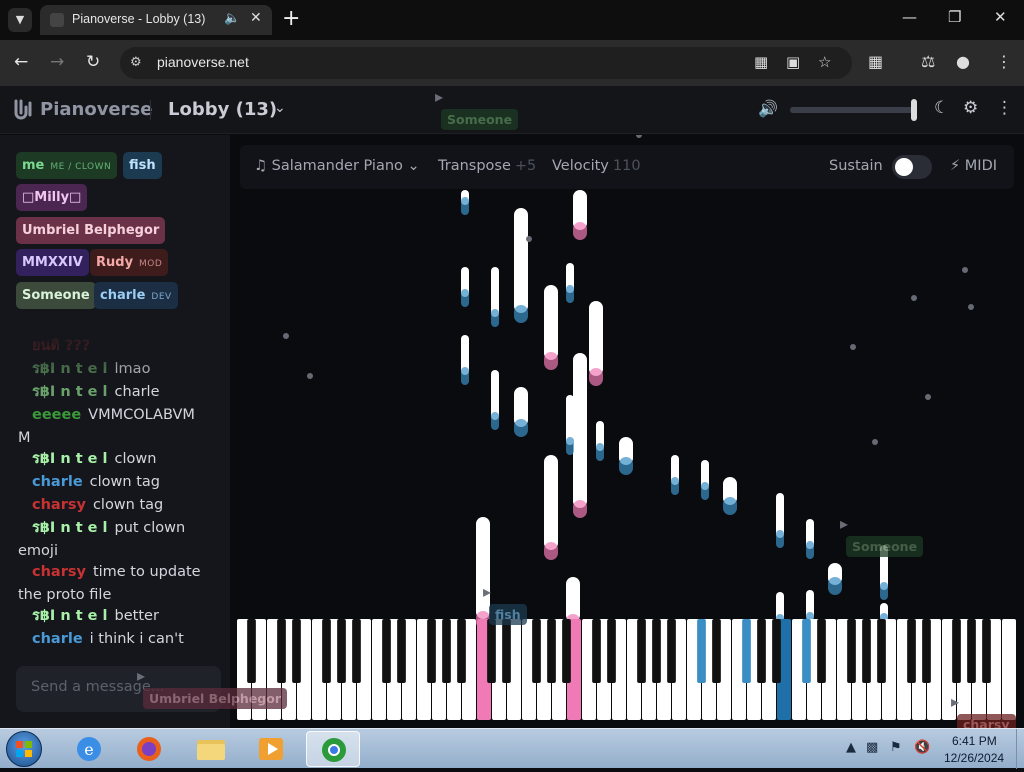  Describe the element at coordinates (136, 295) in the screenshot. I see `user-tag: charle DEV` at that location.